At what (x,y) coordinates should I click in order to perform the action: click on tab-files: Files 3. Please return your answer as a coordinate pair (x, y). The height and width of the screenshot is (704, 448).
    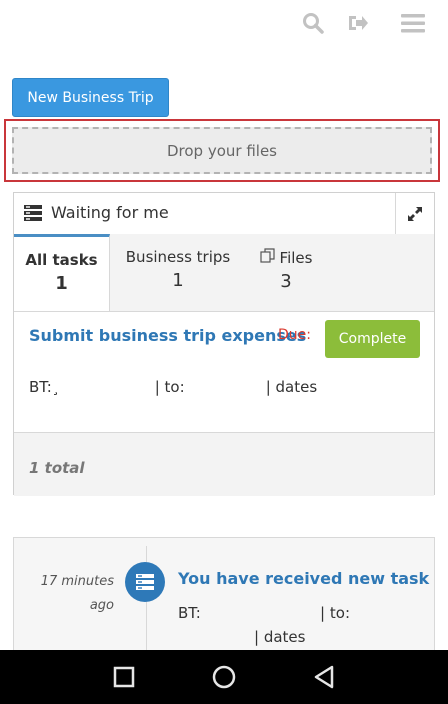
    Looking at the image, I should click on (286, 272).